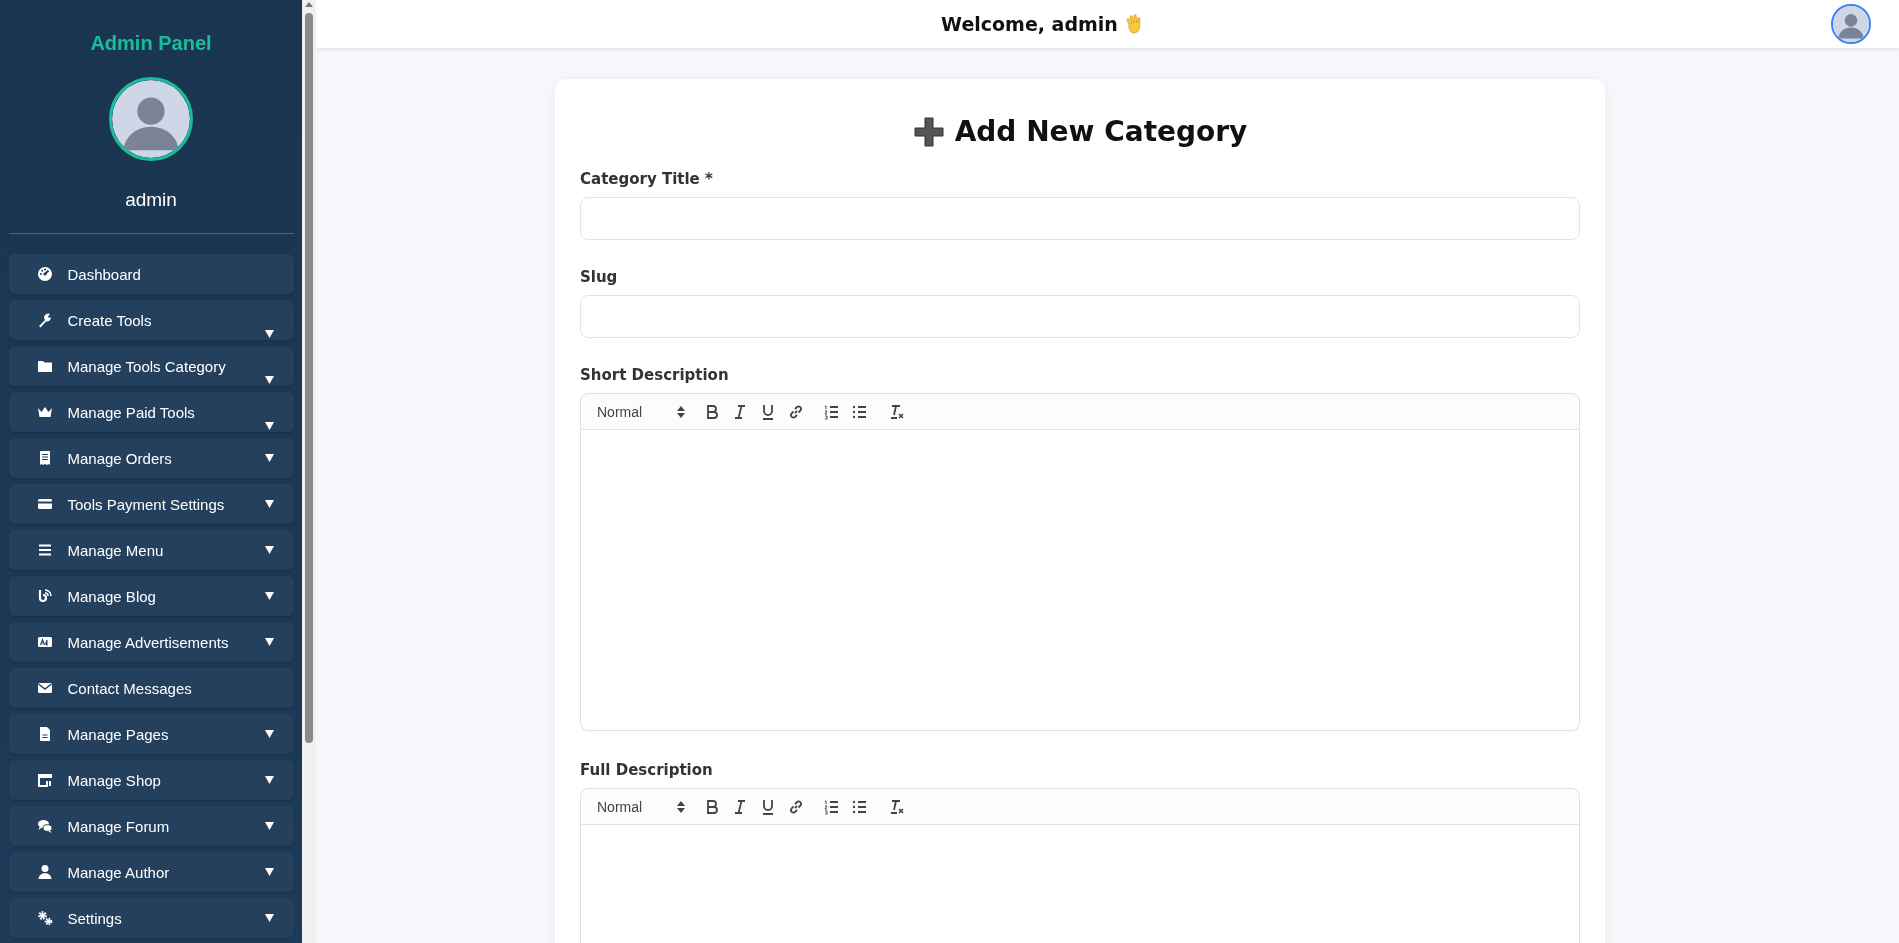 This screenshot has width=1899, height=943. What do you see at coordinates (44, 780) in the screenshot?
I see `shop-icon` at bounding box center [44, 780].